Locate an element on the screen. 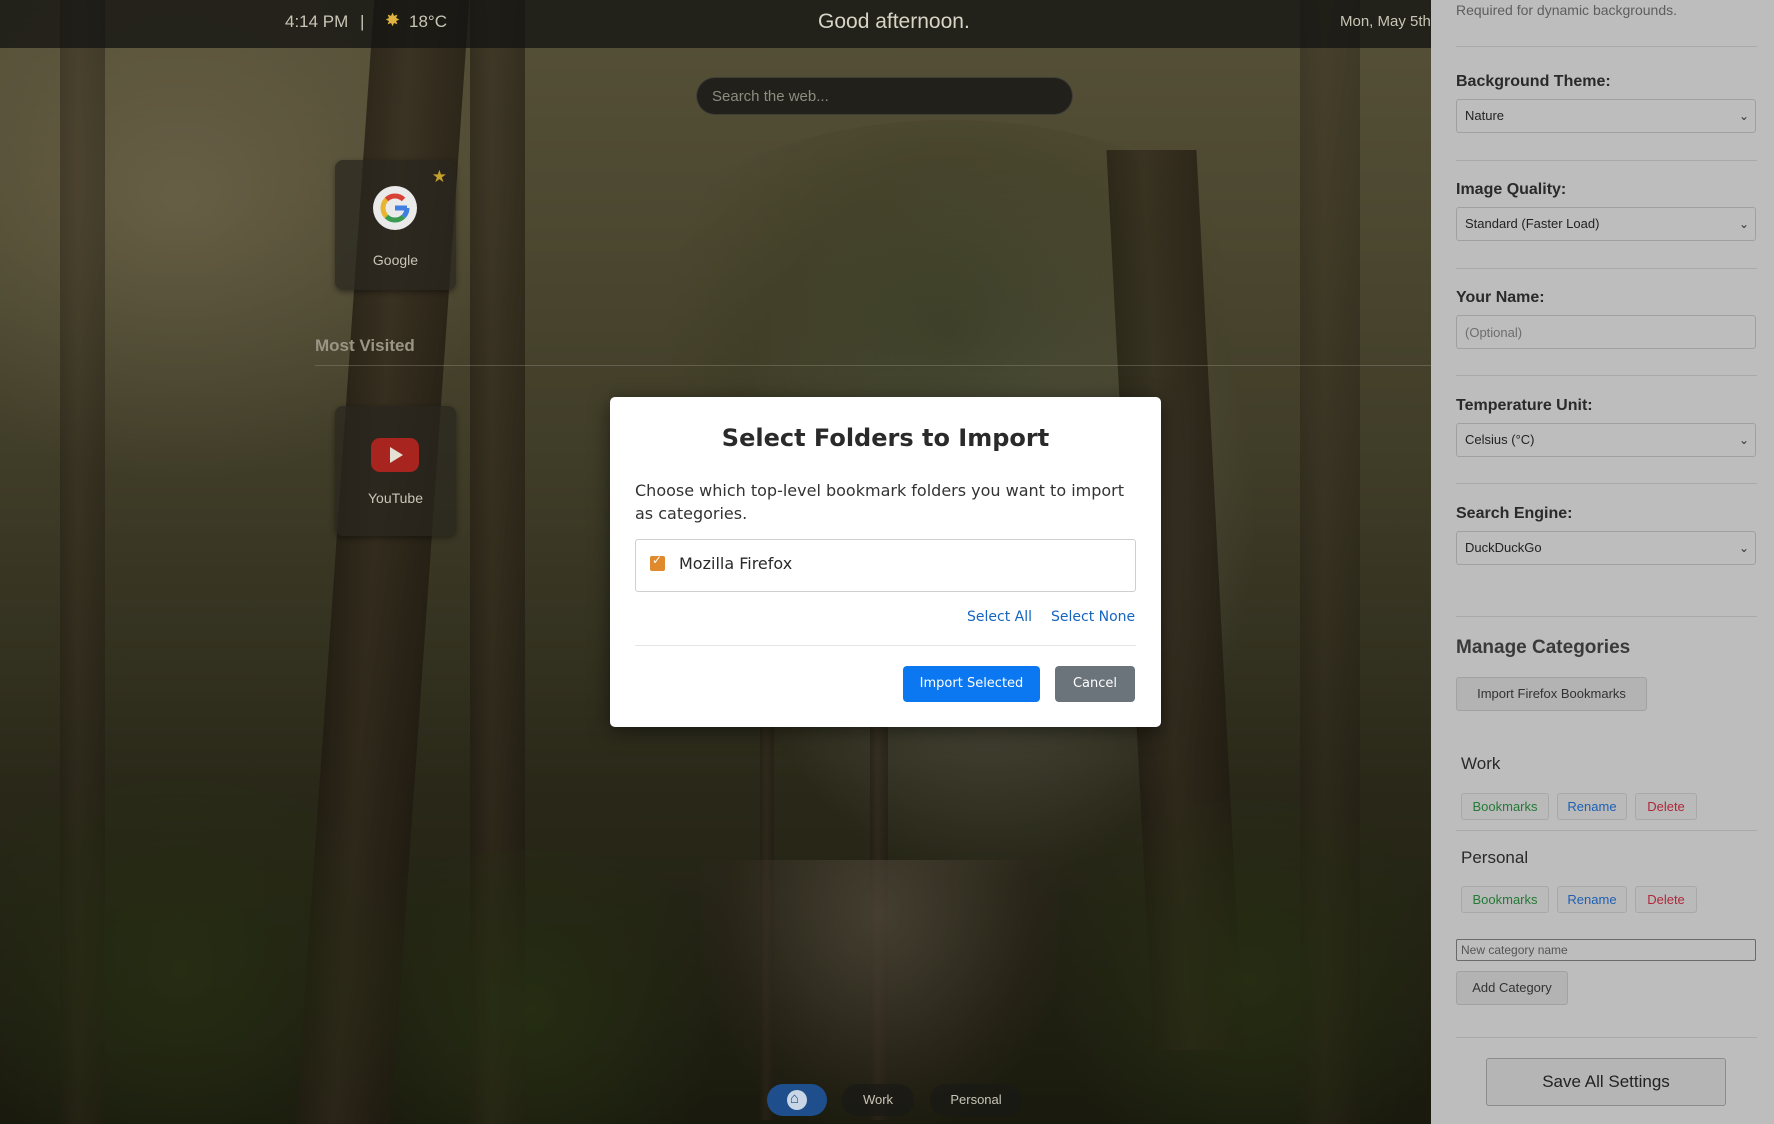 This screenshot has height=1124, width=1774. save-all-settings-button: Save All Settings is located at coordinates (1606, 1082).